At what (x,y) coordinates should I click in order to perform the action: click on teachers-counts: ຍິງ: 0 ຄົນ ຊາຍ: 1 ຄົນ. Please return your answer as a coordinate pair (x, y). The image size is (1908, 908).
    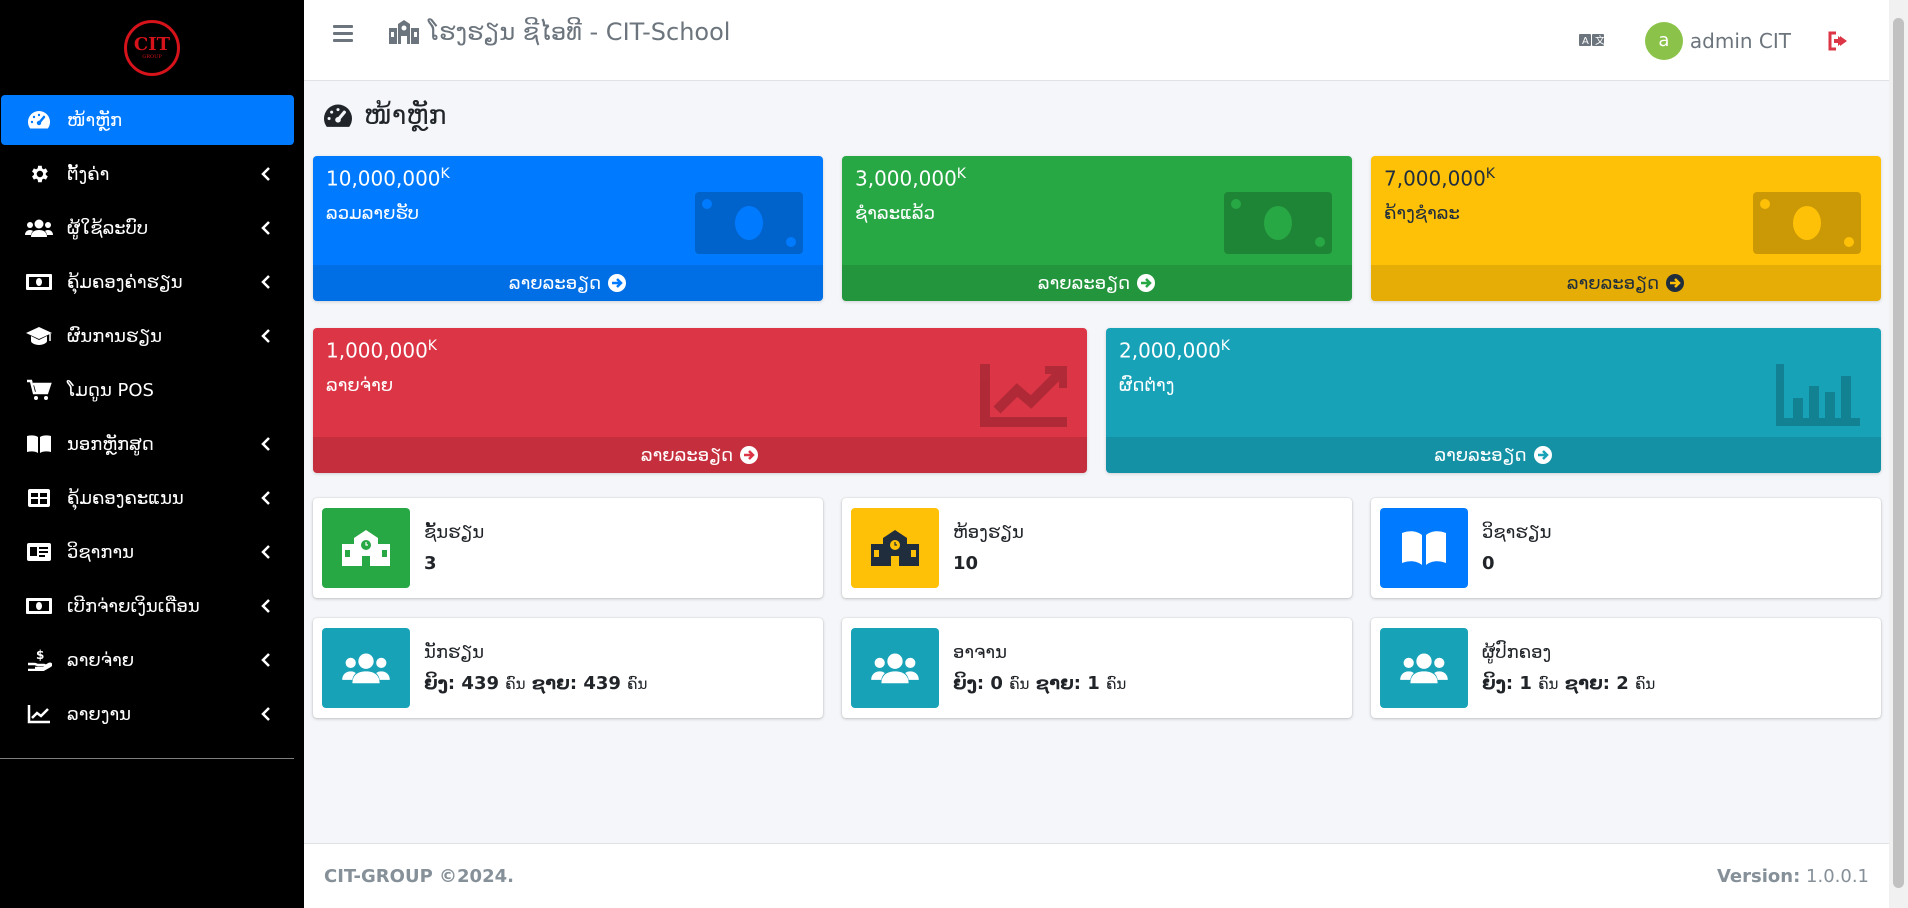
    Looking at the image, I should click on (1040, 683).